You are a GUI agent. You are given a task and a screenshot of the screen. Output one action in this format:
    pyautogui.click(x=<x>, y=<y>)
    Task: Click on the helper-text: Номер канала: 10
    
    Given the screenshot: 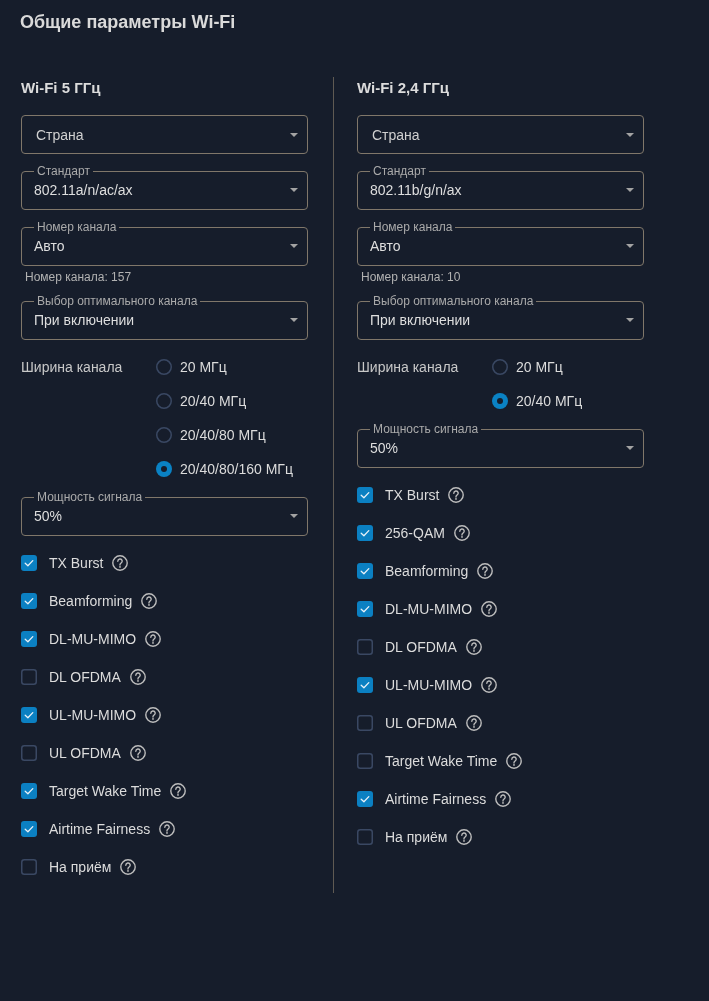 What is the action you would take?
    pyautogui.click(x=411, y=277)
    